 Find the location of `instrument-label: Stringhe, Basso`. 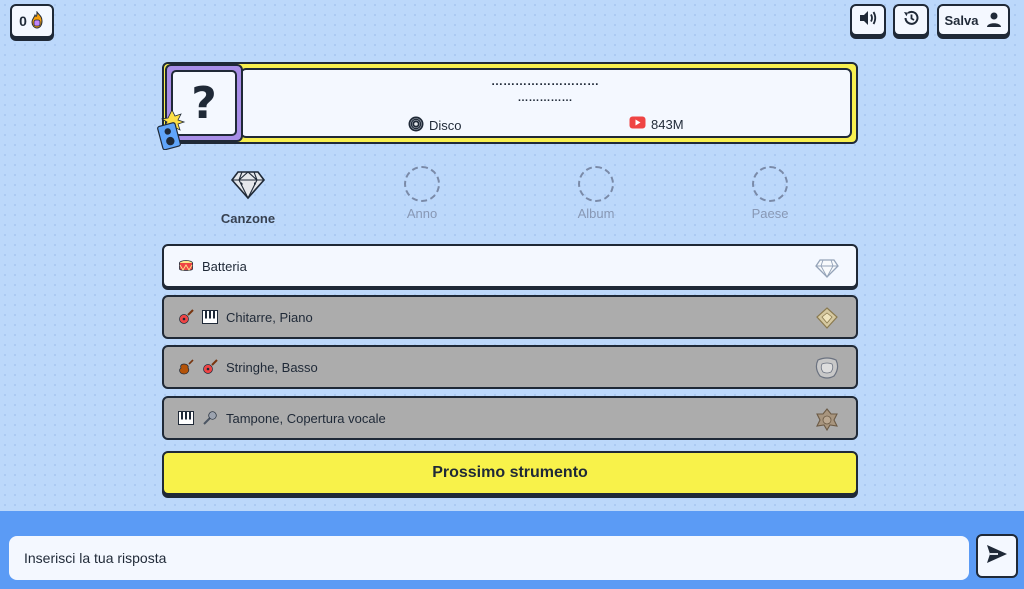

instrument-label: Stringhe, Basso is located at coordinates (272, 367).